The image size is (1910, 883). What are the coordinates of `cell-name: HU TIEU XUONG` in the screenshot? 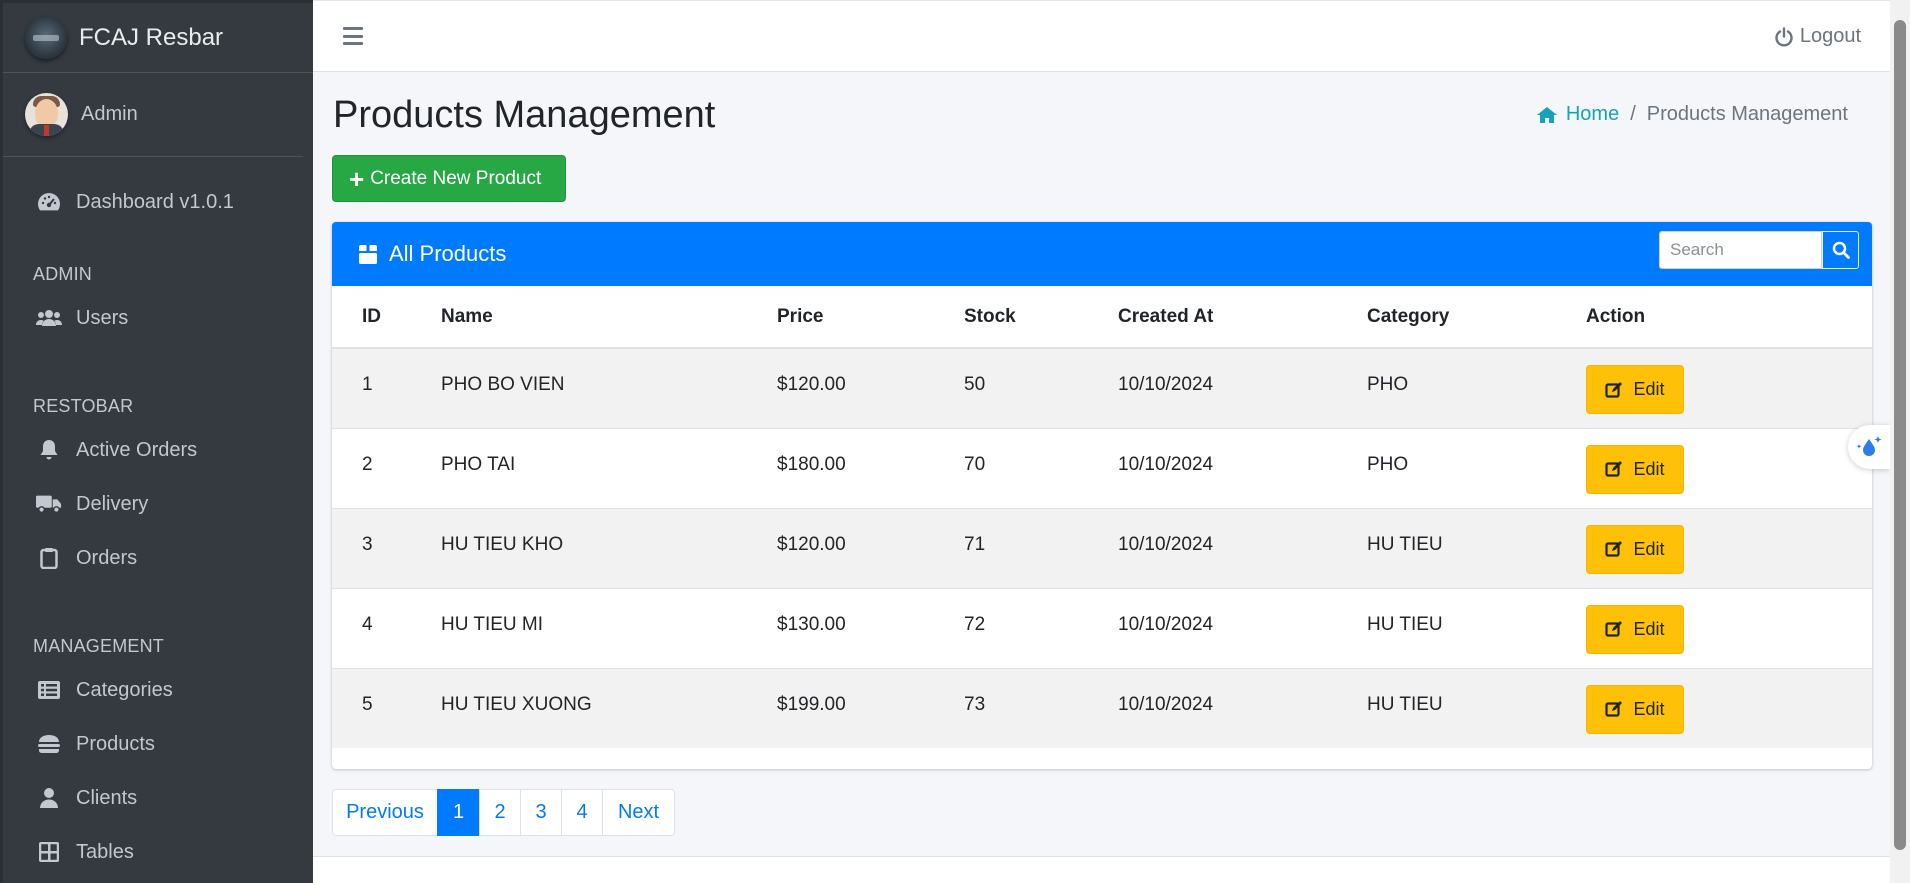 It's located at (609, 707).